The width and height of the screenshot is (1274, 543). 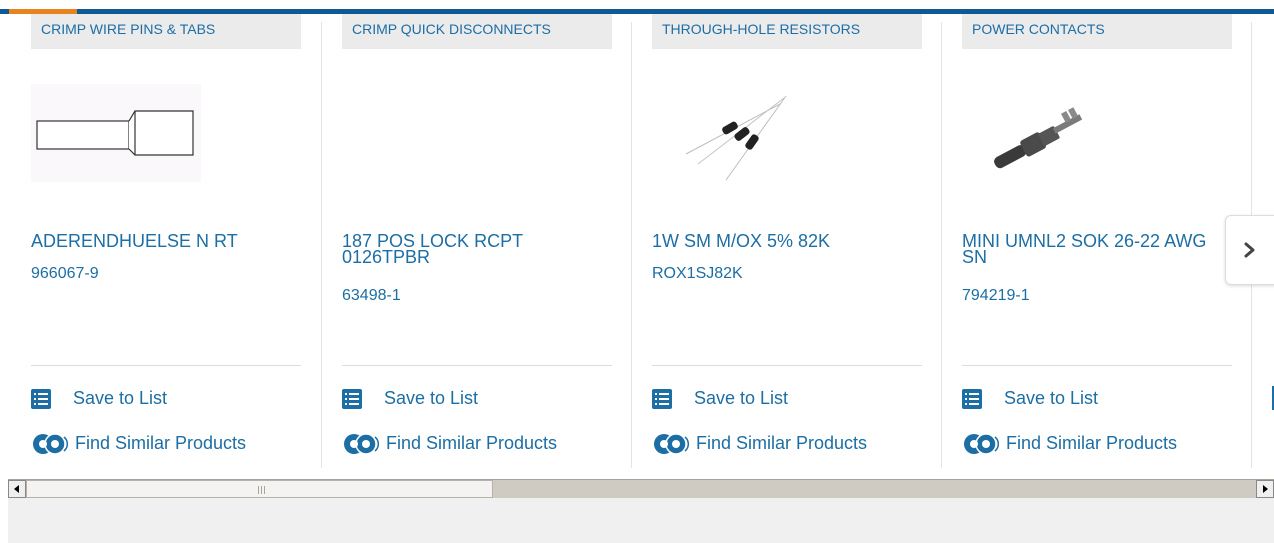 What do you see at coordinates (259, 489) in the screenshot?
I see `scrollbar-thumb` at bounding box center [259, 489].